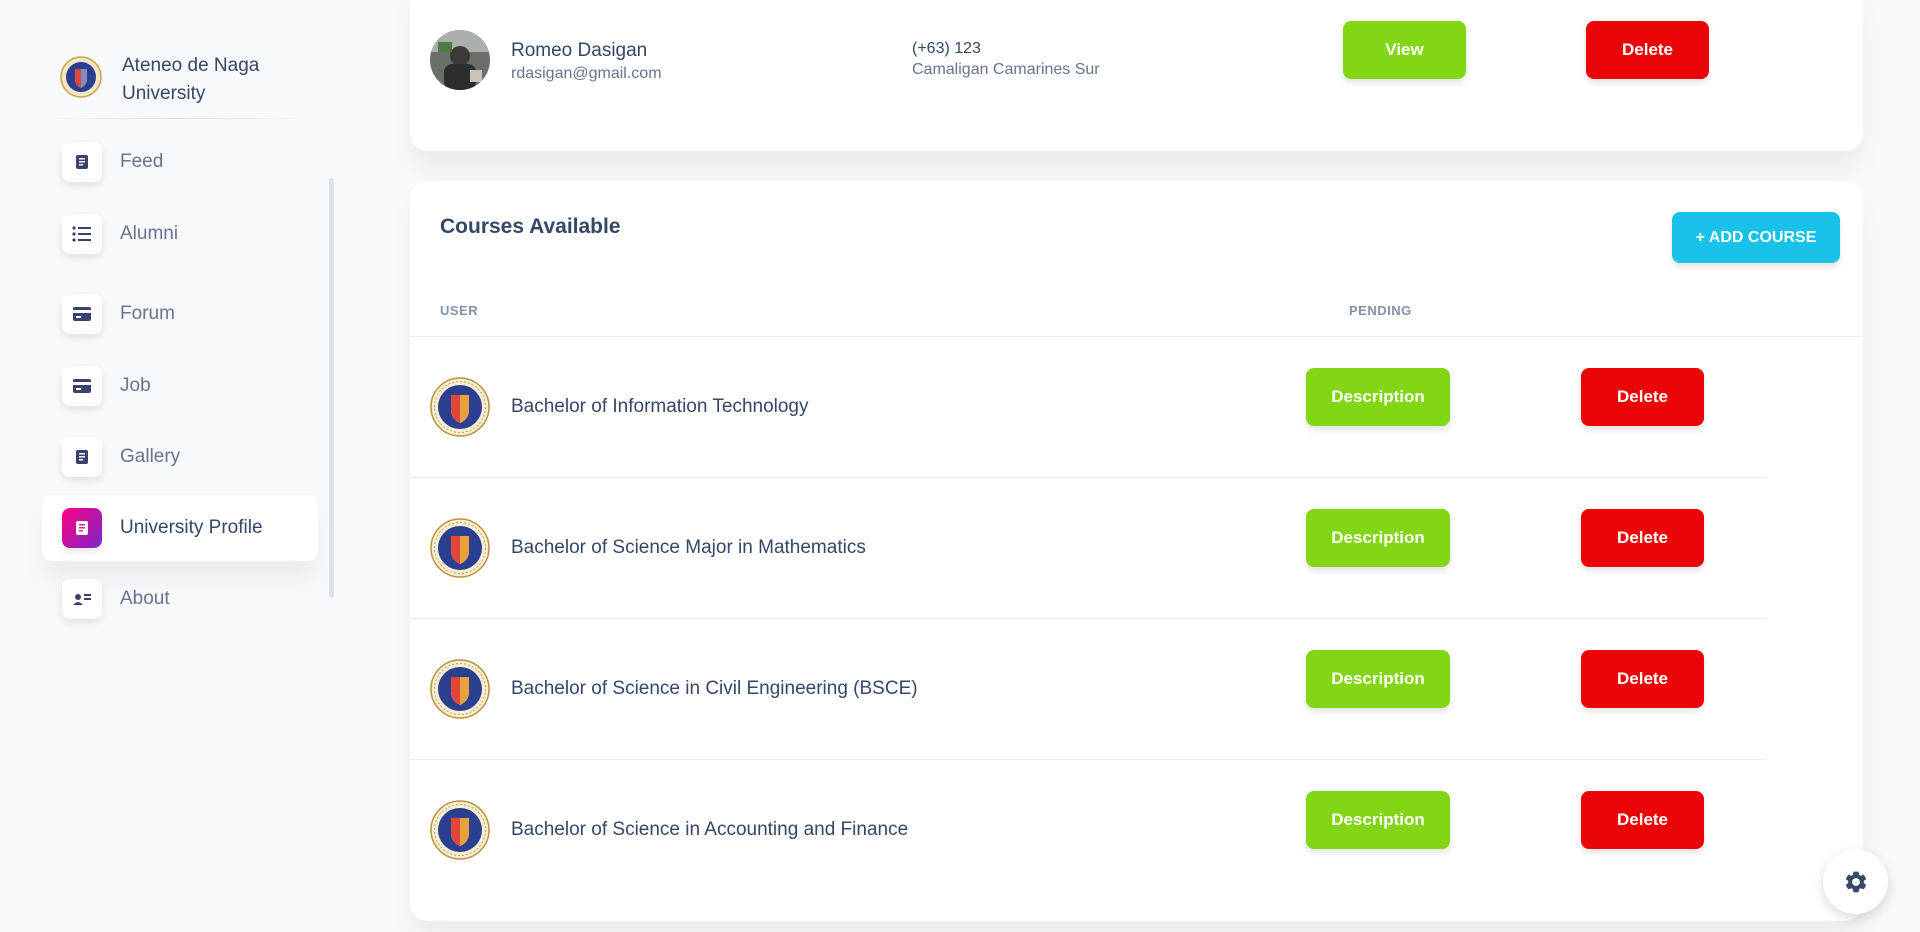 The height and width of the screenshot is (932, 1920). What do you see at coordinates (191, 527) in the screenshot?
I see `sidebar-item-label: University Profile` at bounding box center [191, 527].